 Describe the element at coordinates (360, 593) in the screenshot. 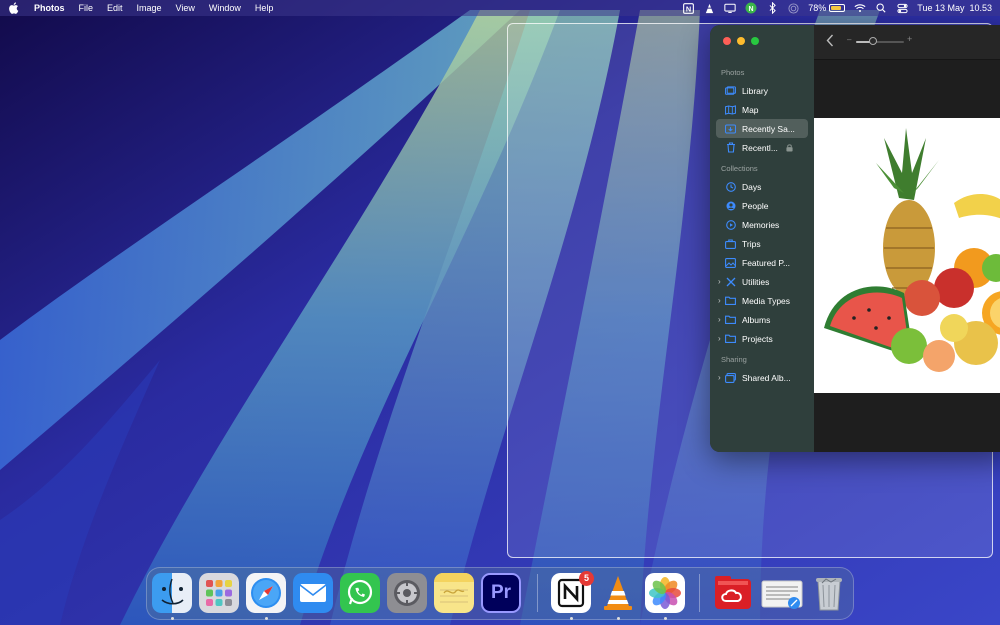

I see `whatsapp-icon` at that location.